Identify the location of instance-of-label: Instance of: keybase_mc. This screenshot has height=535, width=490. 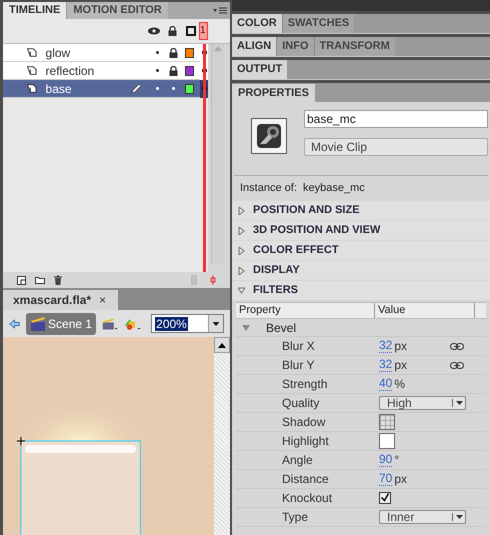
(302, 188).